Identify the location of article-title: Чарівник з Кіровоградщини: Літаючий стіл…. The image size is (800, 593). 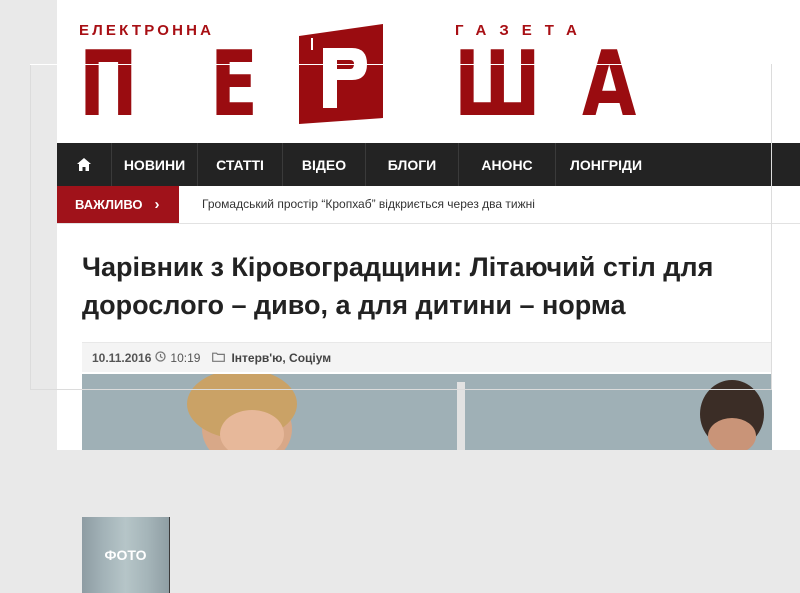
(398, 286).